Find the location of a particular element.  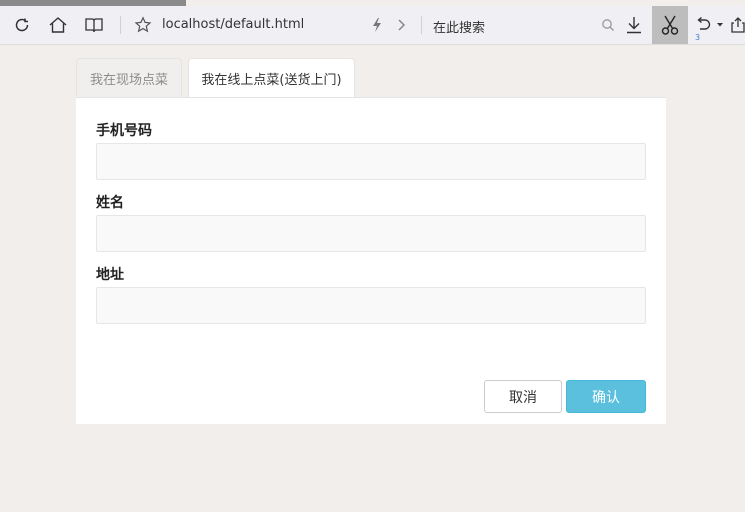

search-button is located at coordinates (608, 25).